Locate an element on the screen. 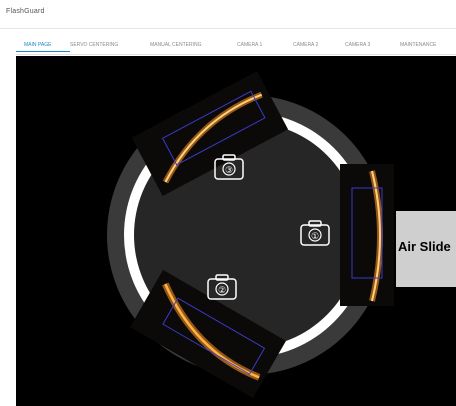  tab-camera-2: CAMERA 2 is located at coordinates (319, 46).